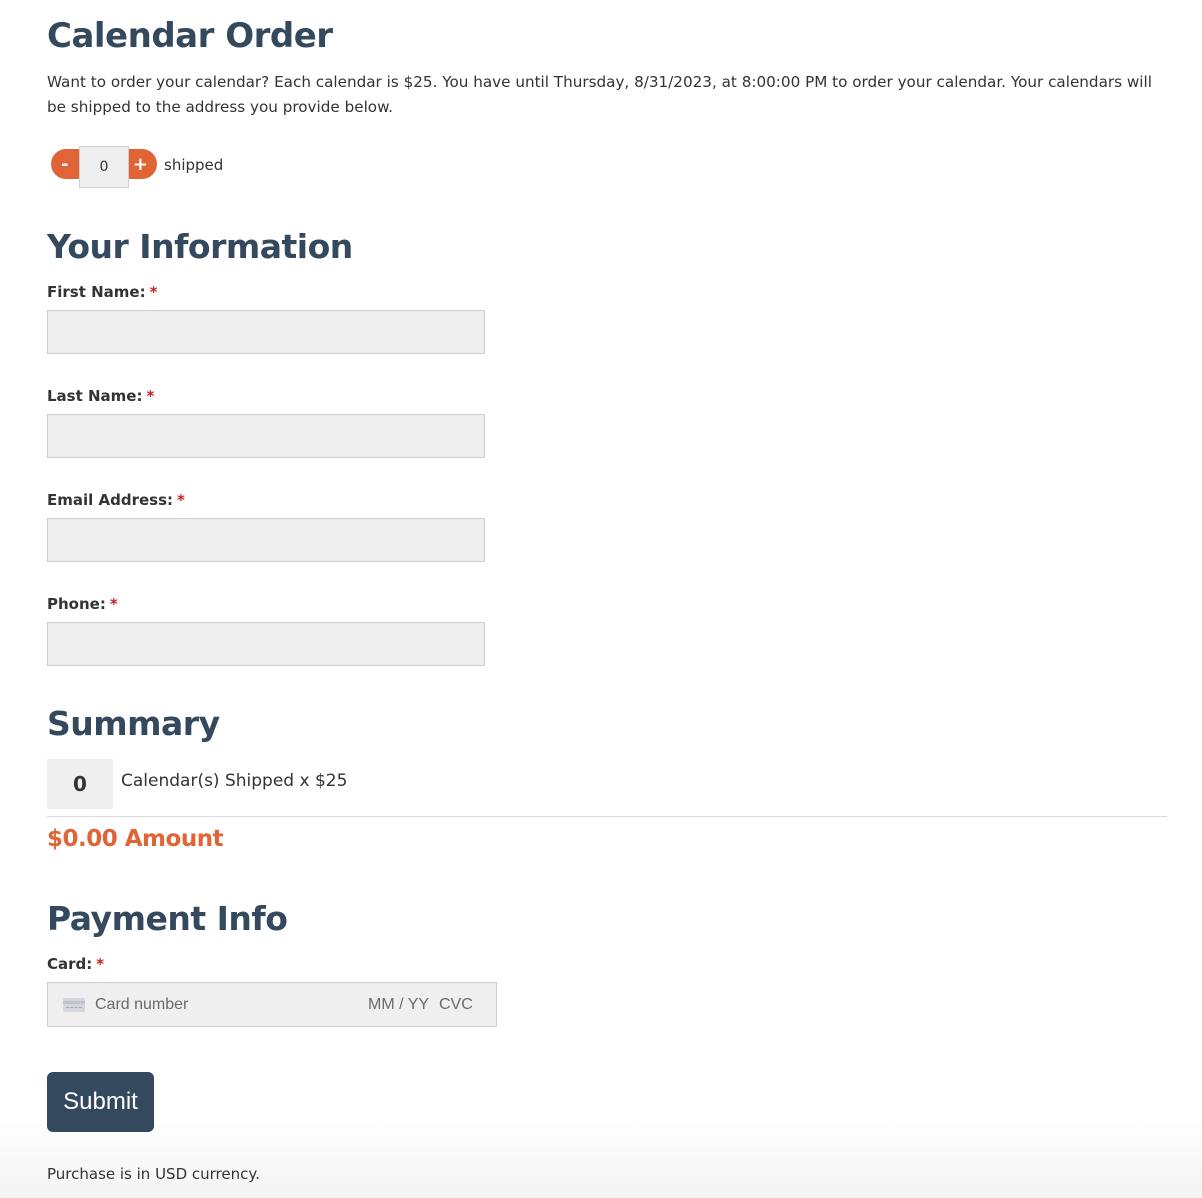 The image size is (1202, 1198). I want to click on card-label: Card: *, so click(75, 964).